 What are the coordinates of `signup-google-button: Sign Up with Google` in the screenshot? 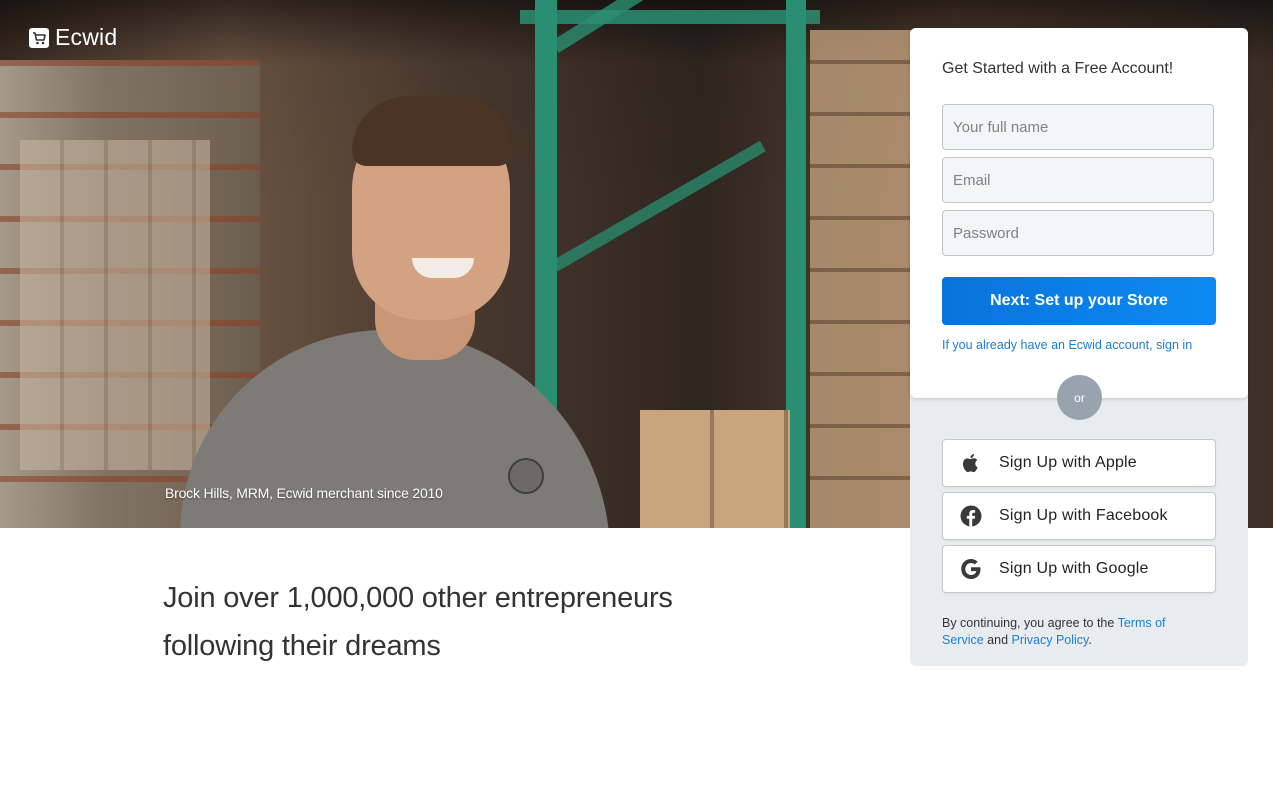 It's located at (1079, 569).